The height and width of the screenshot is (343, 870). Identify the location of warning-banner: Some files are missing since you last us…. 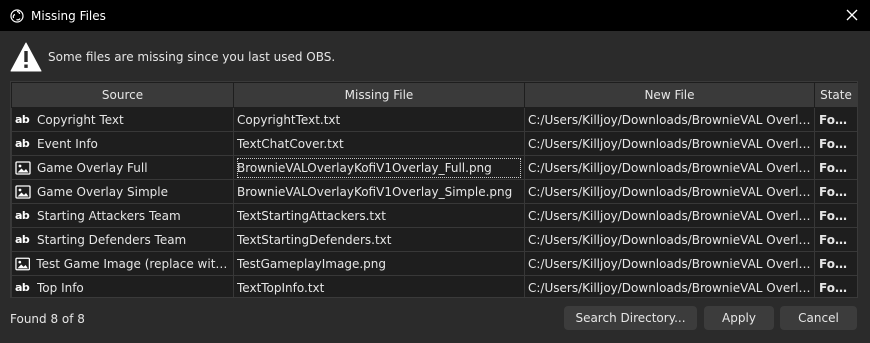
(172, 57).